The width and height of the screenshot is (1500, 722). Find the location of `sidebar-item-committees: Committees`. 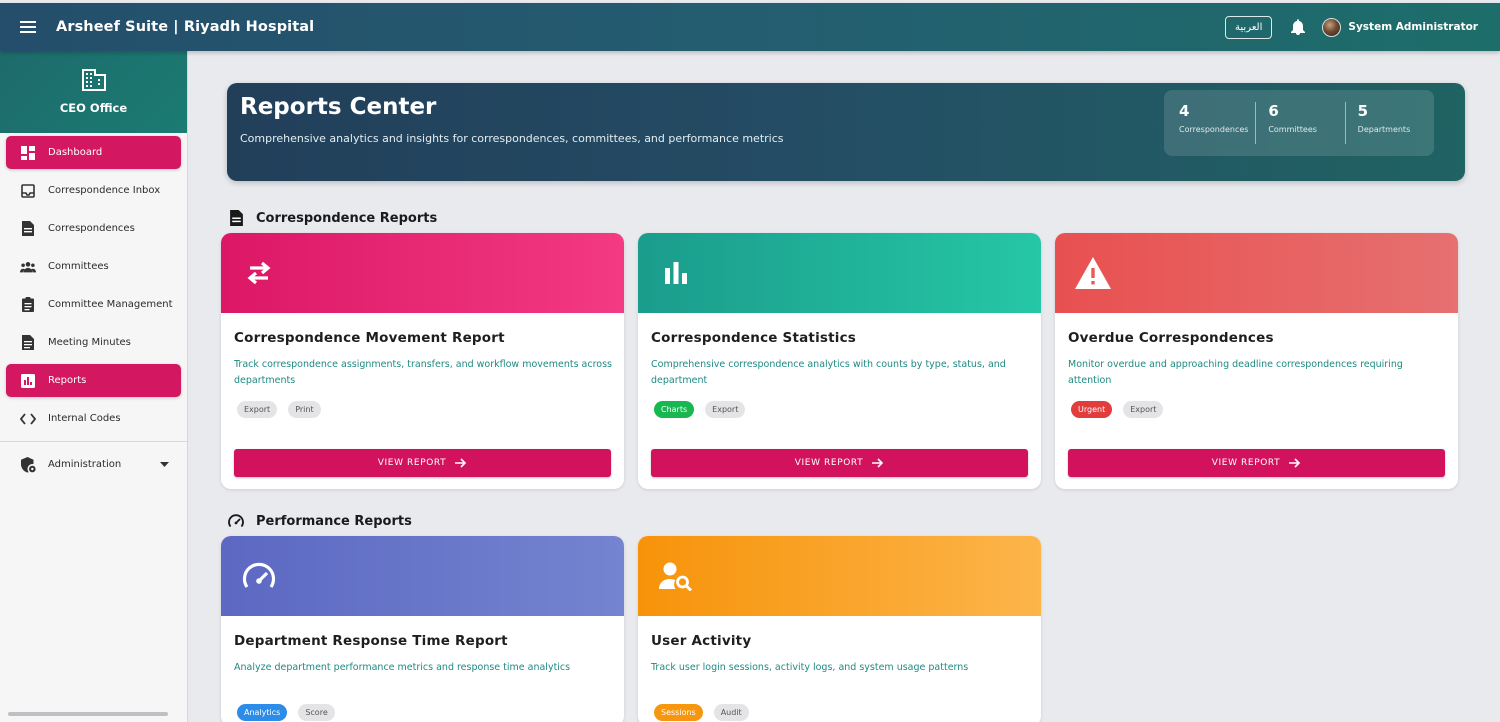

sidebar-item-committees: Committees is located at coordinates (93, 266).